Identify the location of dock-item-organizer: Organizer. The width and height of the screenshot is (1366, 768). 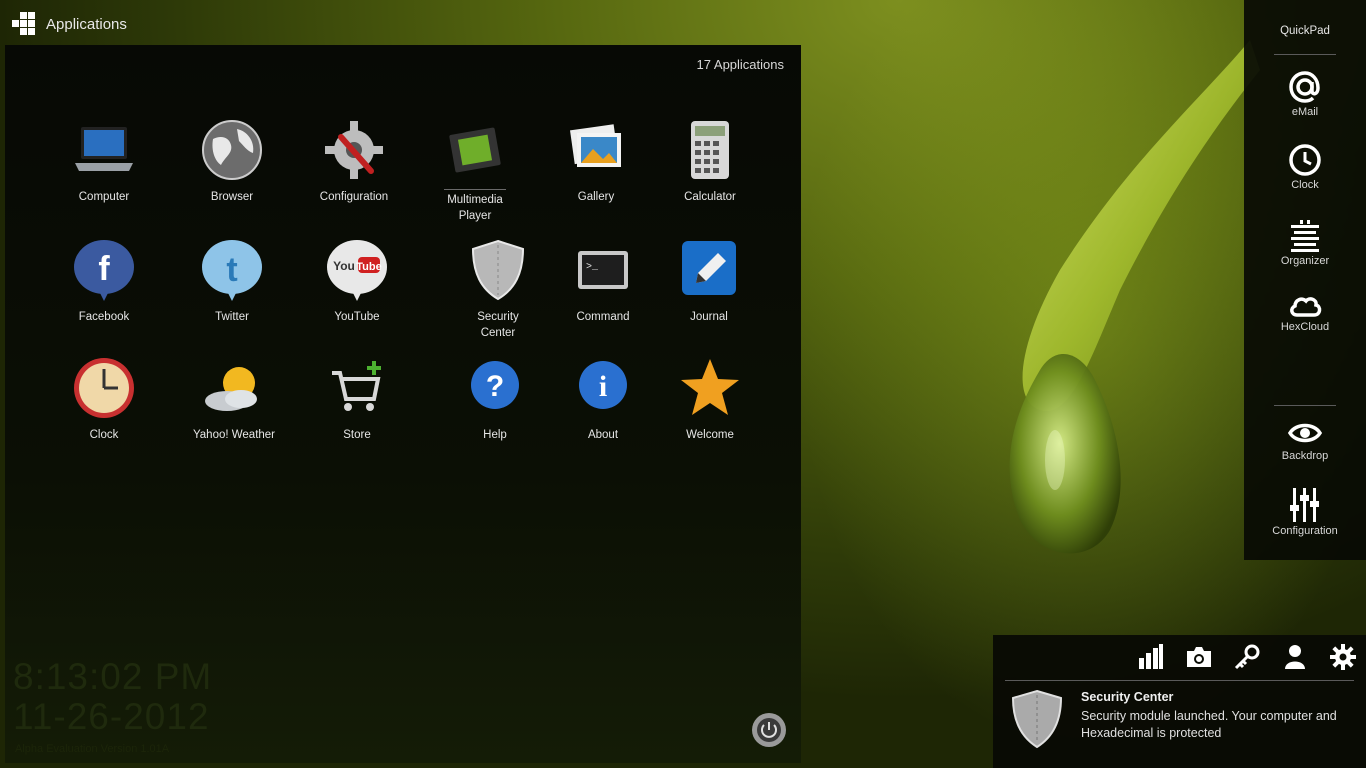
(1305, 243).